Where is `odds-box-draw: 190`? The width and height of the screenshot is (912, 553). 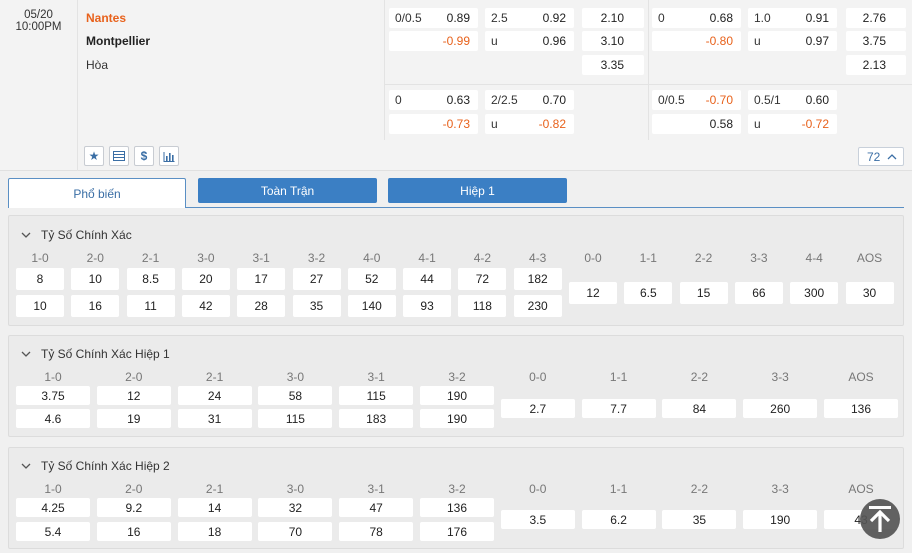
odds-box-draw: 190 is located at coordinates (780, 519).